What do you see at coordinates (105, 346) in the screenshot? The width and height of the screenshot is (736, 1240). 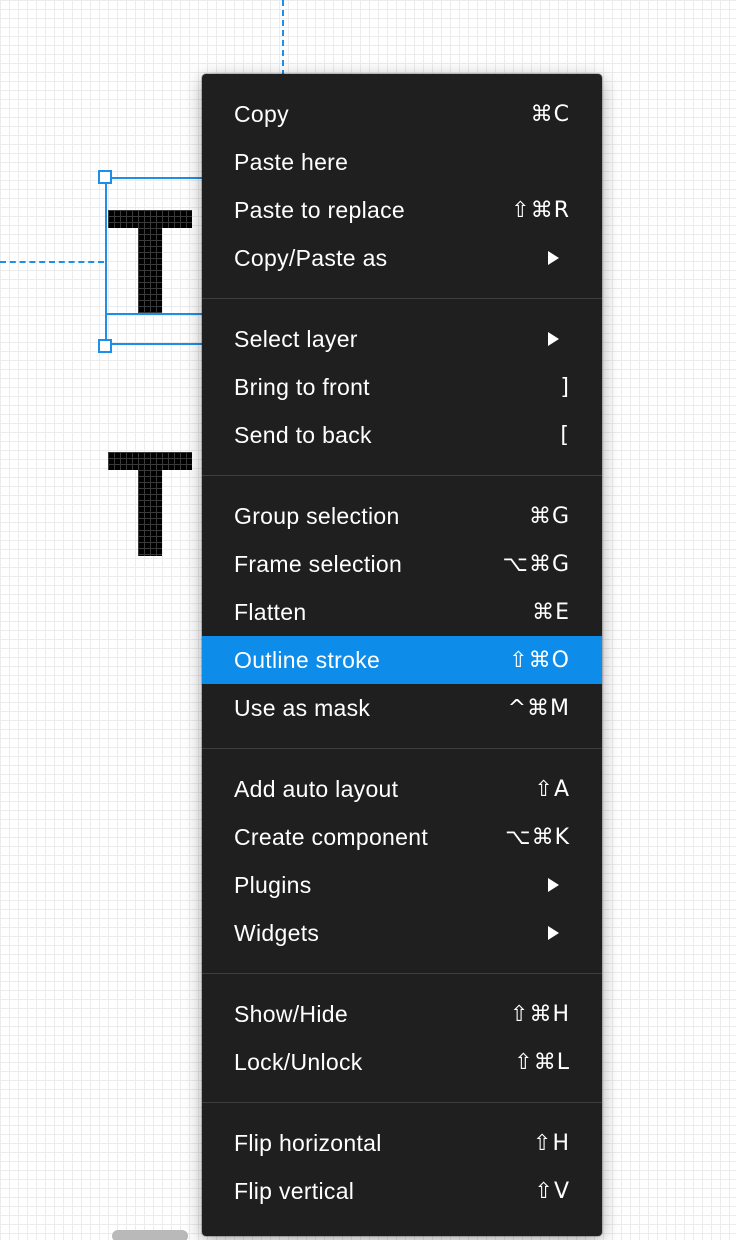 I see `resize-handle-bottom-left` at bounding box center [105, 346].